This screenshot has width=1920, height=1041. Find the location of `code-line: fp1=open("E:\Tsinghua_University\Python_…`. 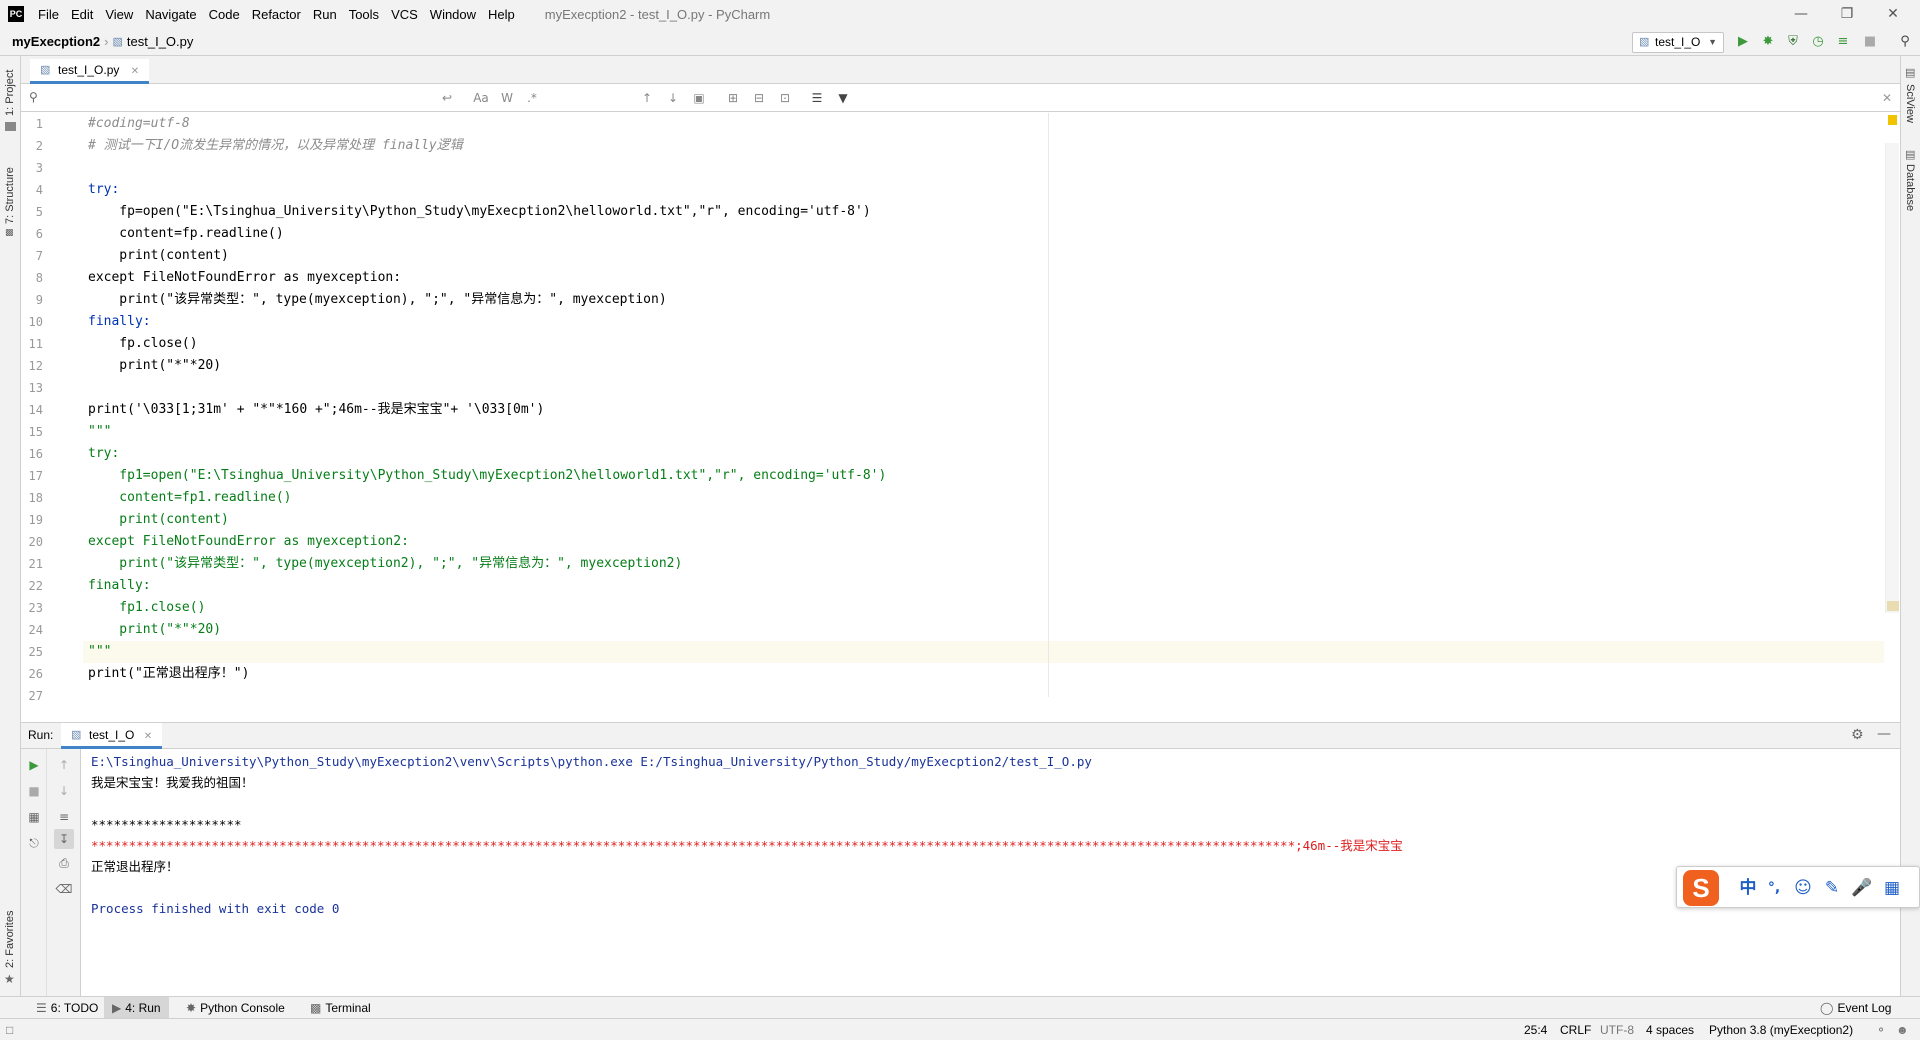

code-line: fp1=open("E:\Tsinghua_University\Python_… is located at coordinates (487, 476).